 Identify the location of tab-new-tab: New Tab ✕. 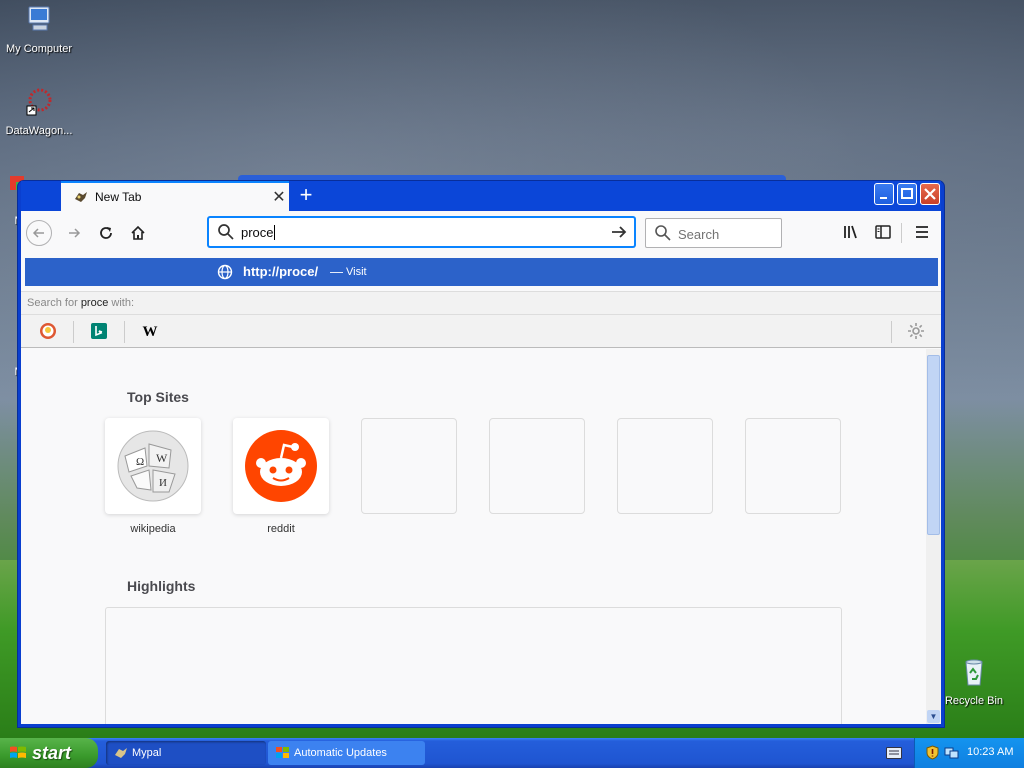
(175, 196).